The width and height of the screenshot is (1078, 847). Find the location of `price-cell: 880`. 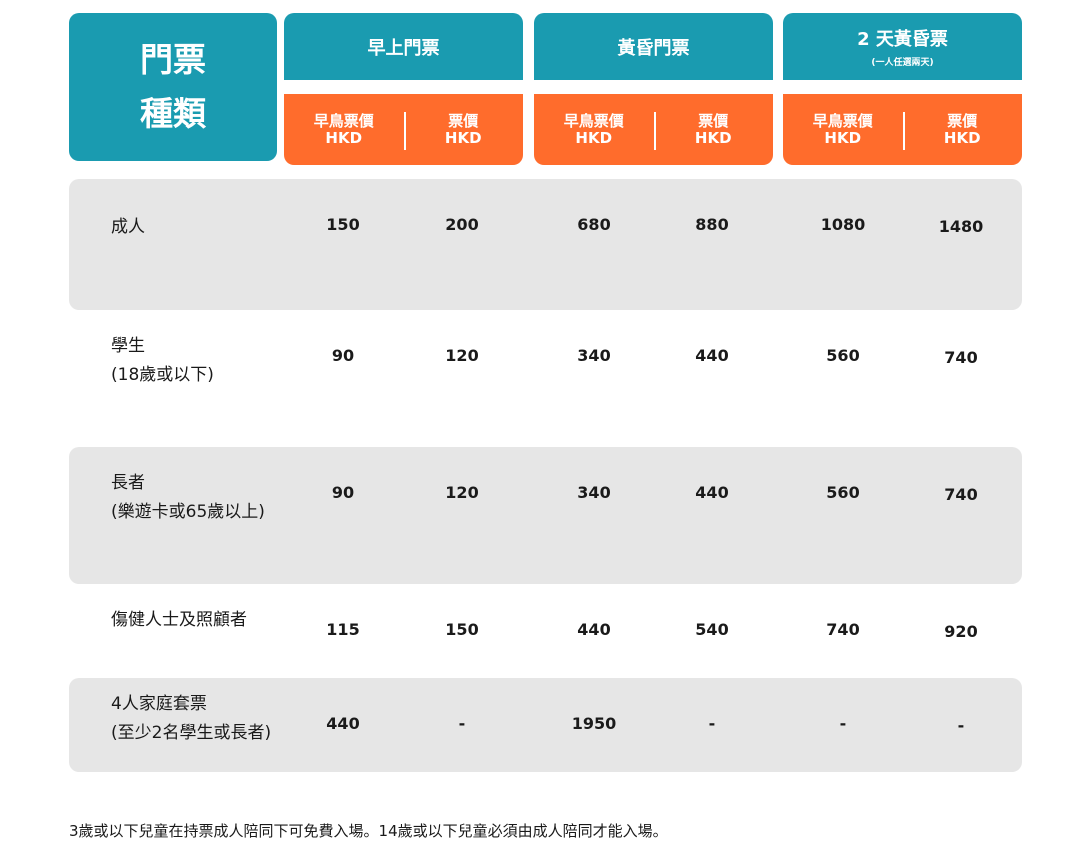

price-cell: 880 is located at coordinates (712, 224).